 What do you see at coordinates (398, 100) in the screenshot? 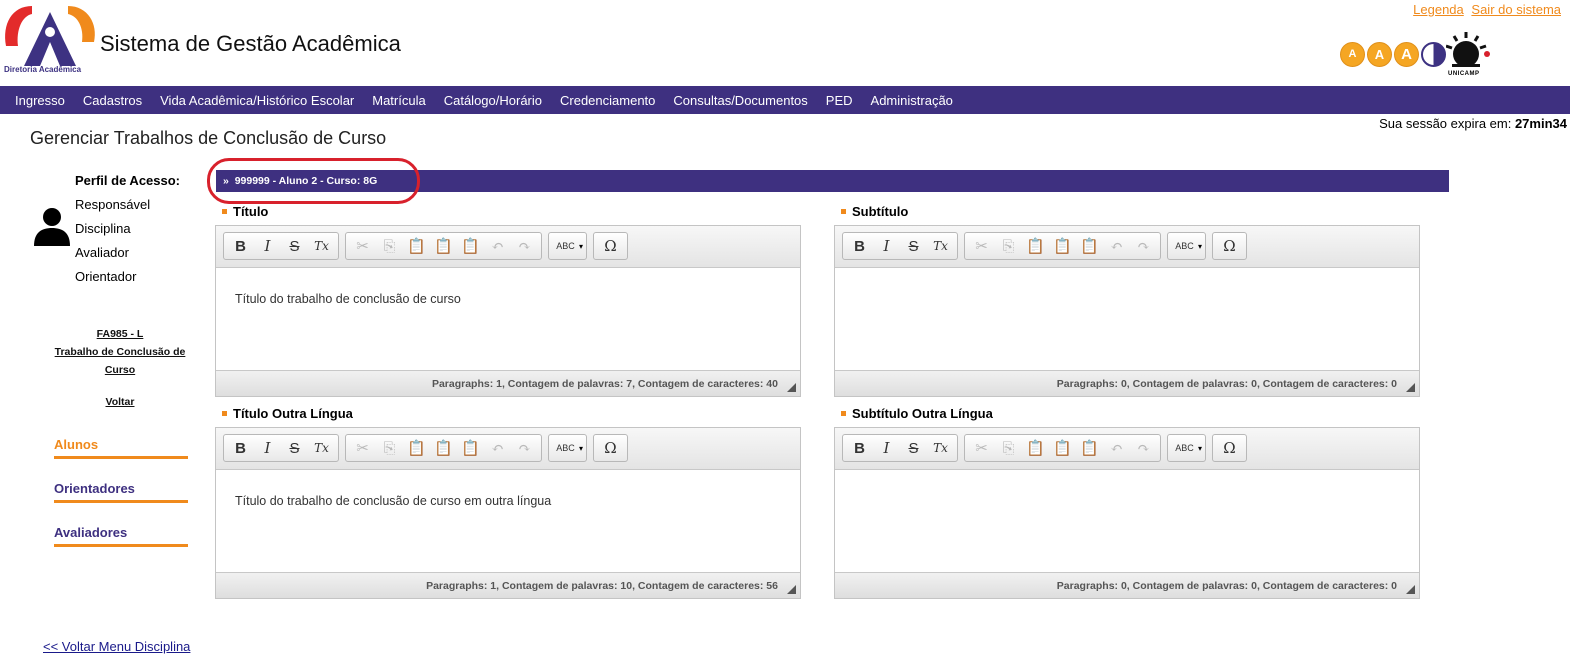
I see `menu-matricula: Matrícula` at bounding box center [398, 100].